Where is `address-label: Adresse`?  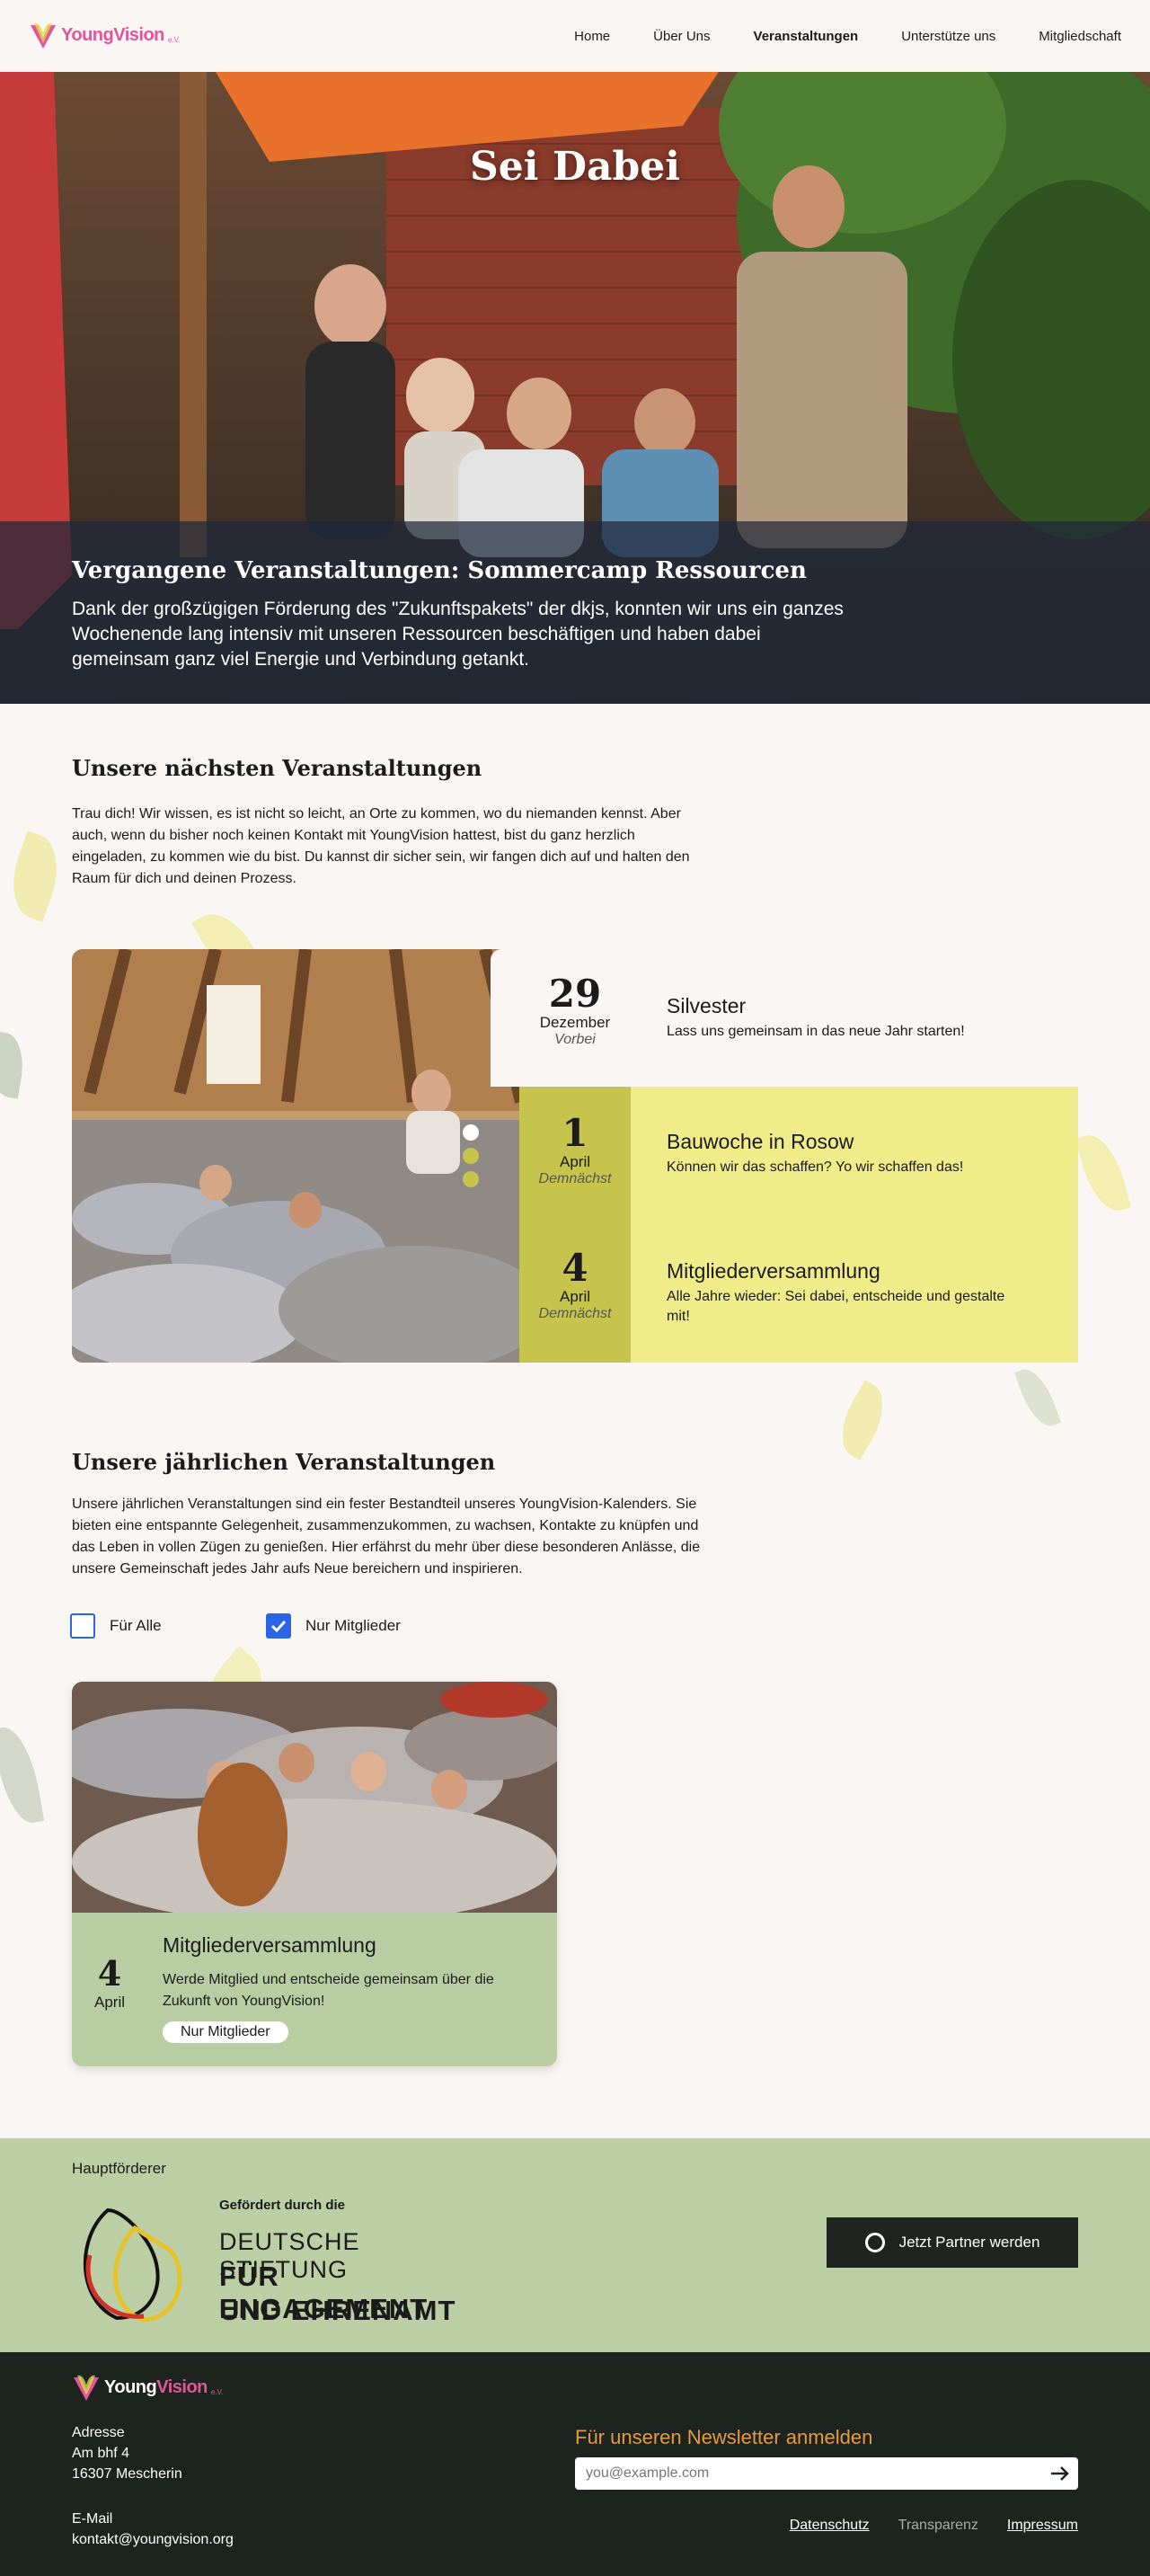
address-label: Adresse is located at coordinates (98, 2432).